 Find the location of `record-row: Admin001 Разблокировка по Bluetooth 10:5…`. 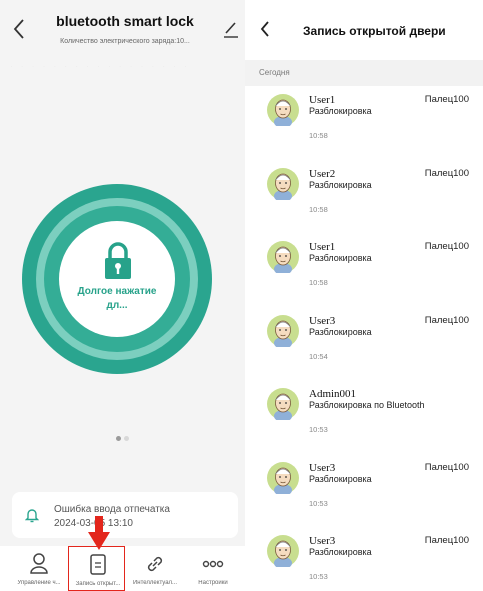

record-row: Admin001 Разблокировка по Bluetooth 10:5… is located at coordinates (364, 419).